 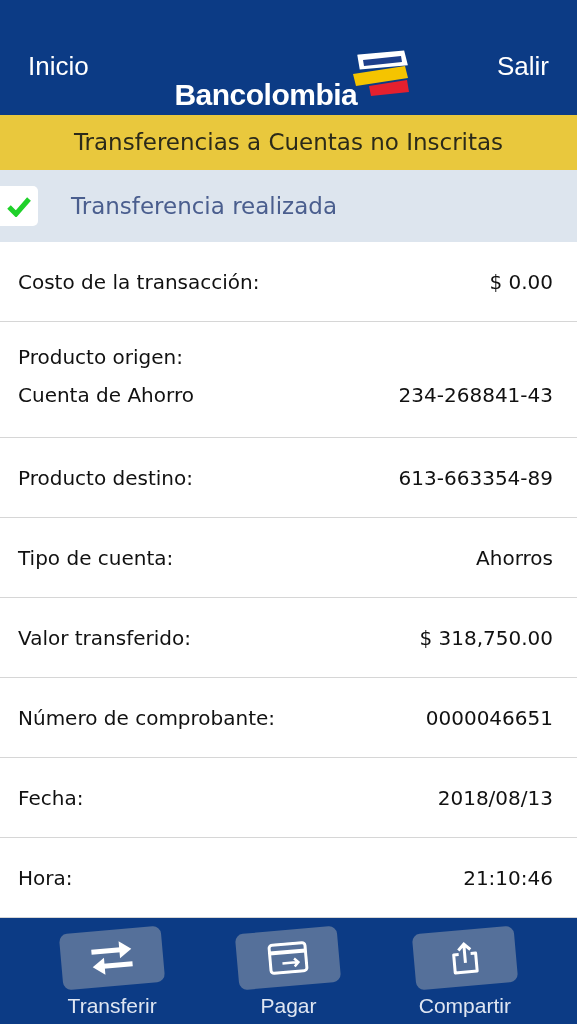 What do you see at coordinates (475, 478) in the screenshot?
I see `detail-value: 613-663354-89` at bounding box center [475, 478].